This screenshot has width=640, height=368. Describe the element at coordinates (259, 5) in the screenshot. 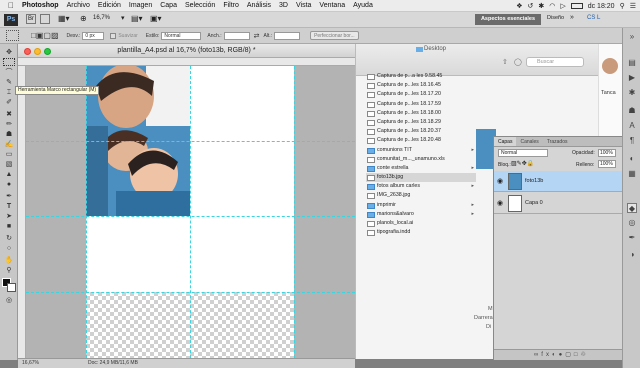

I see `menu-analisis: Análisis` at that location.